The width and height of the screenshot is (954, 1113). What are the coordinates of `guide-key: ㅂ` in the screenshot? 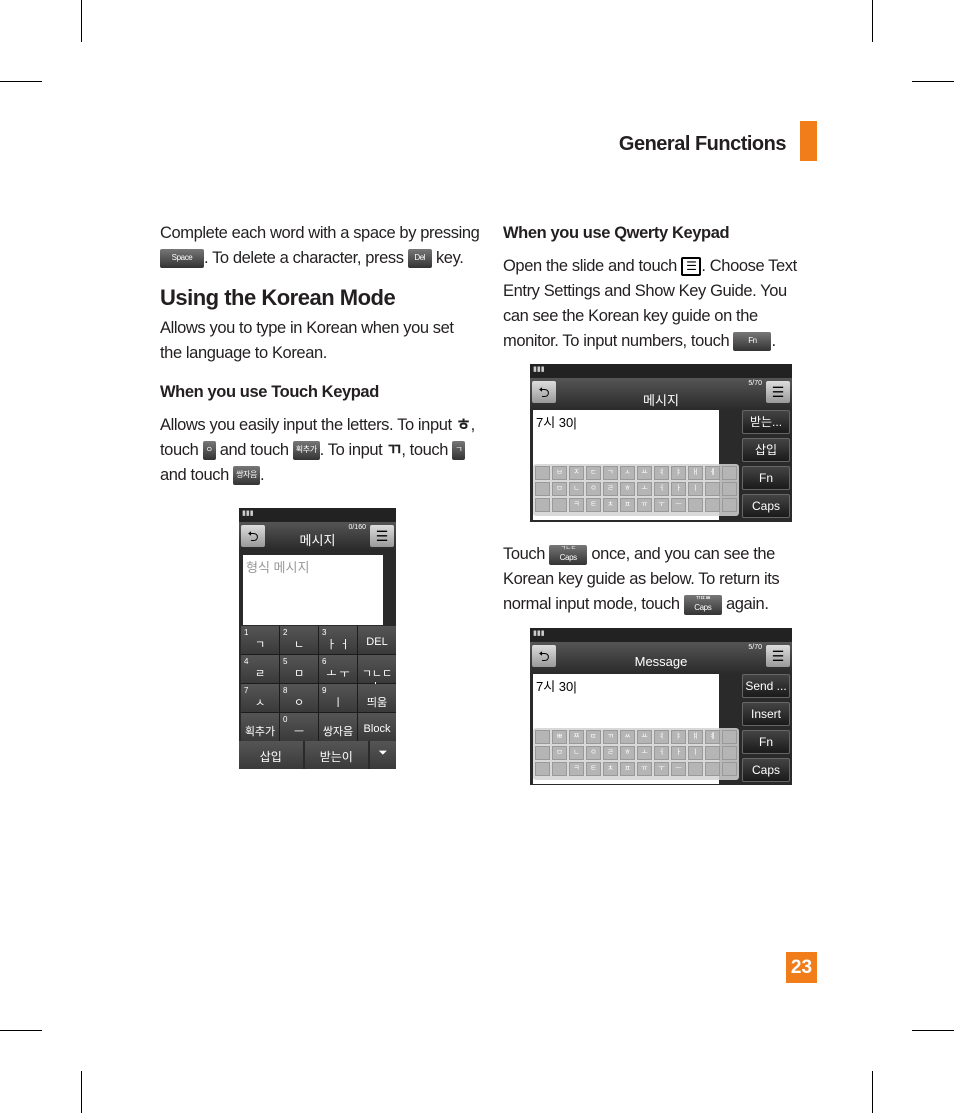 It's located at (559, 473).